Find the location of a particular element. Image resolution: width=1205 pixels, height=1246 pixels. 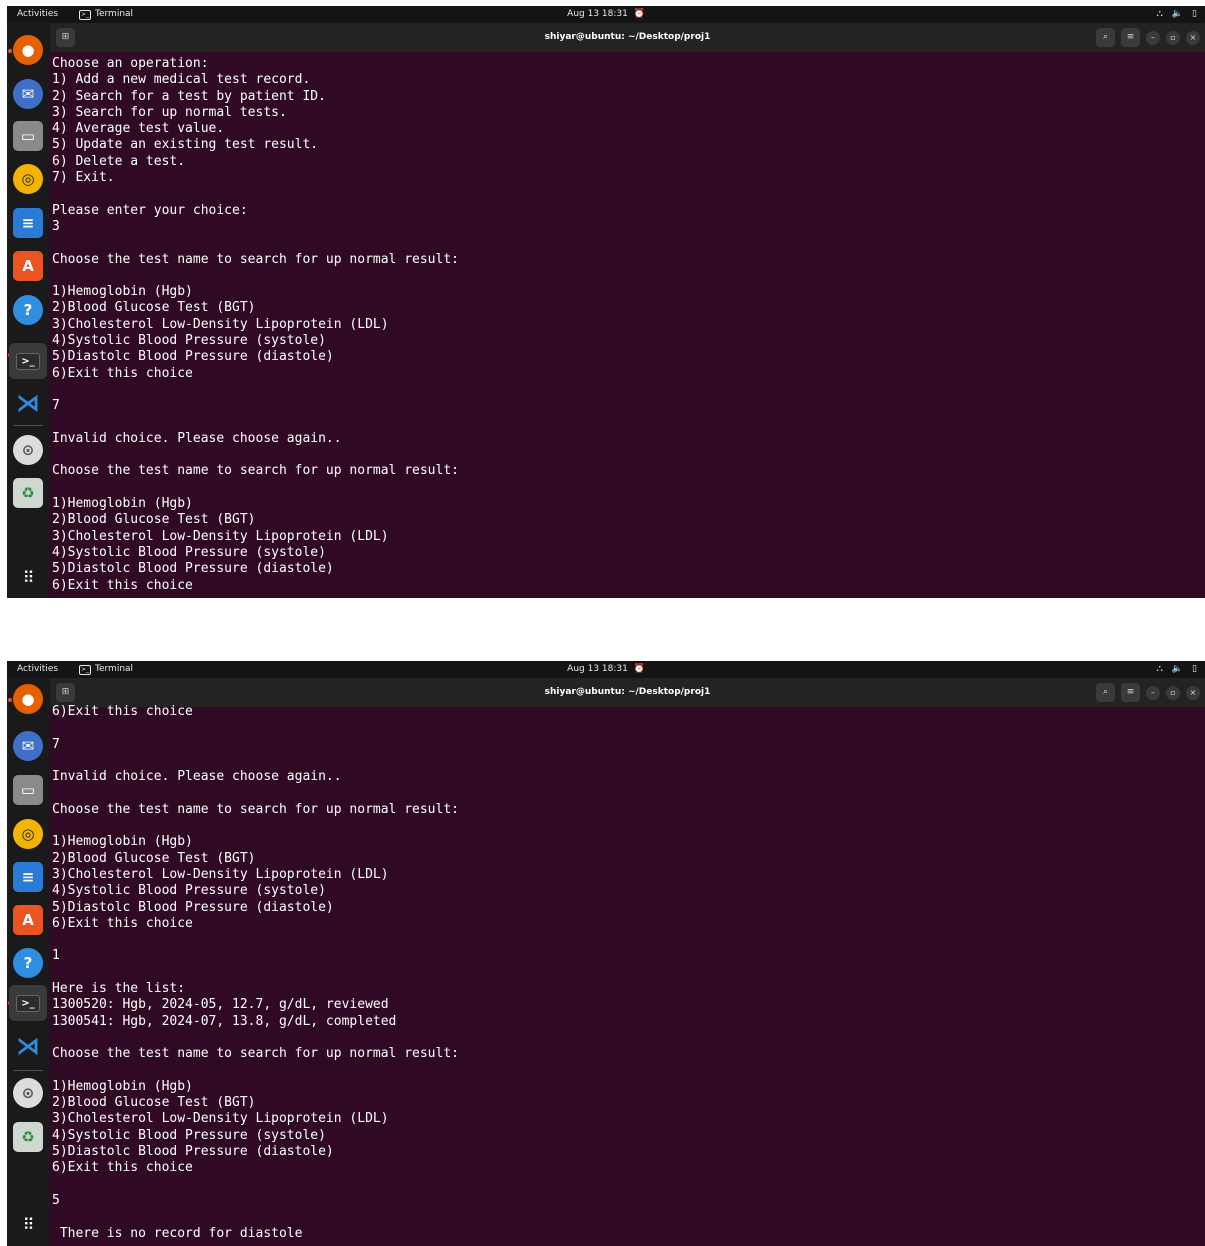

terminal-line: 4) Average test value. is located at coordinates (138, 129).